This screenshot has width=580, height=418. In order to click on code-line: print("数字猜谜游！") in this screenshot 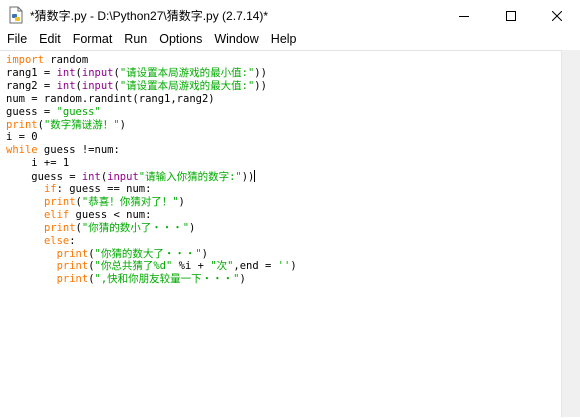, I will do `click(66, 125)`.